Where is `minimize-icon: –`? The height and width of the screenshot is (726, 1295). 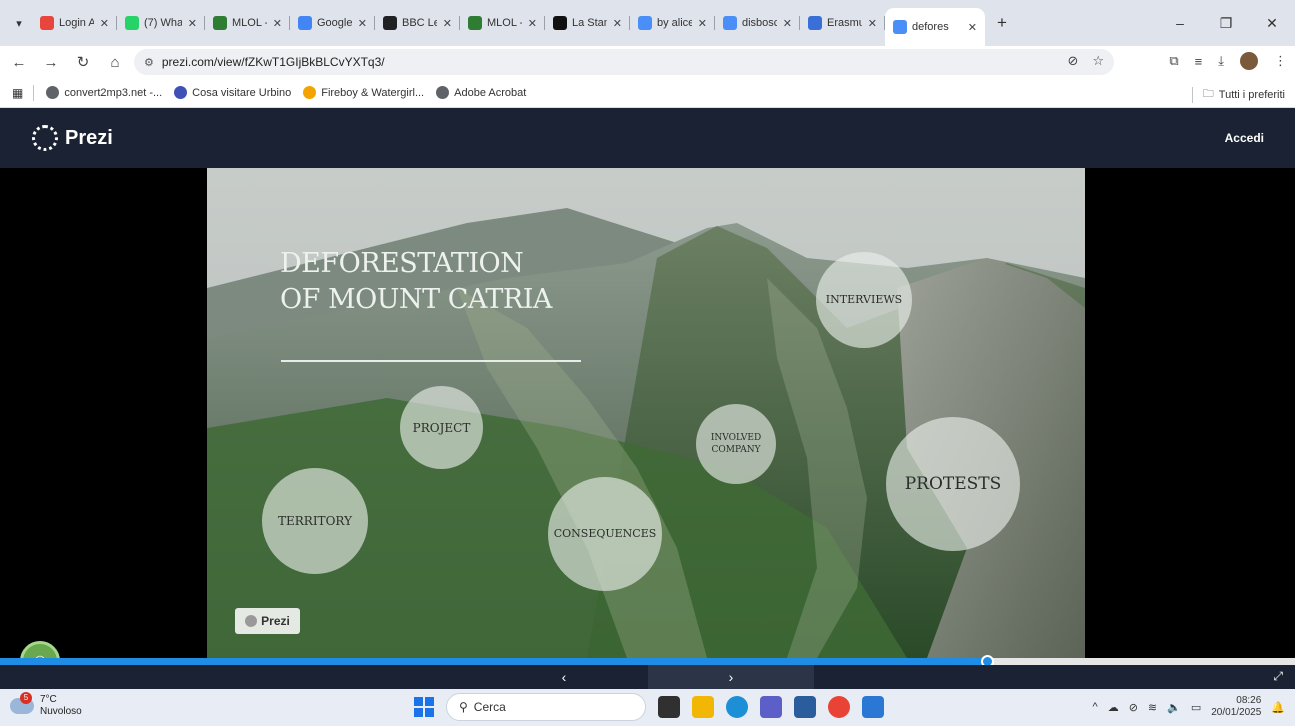 minimize-icon: – is located at coordinates (1180, 23).